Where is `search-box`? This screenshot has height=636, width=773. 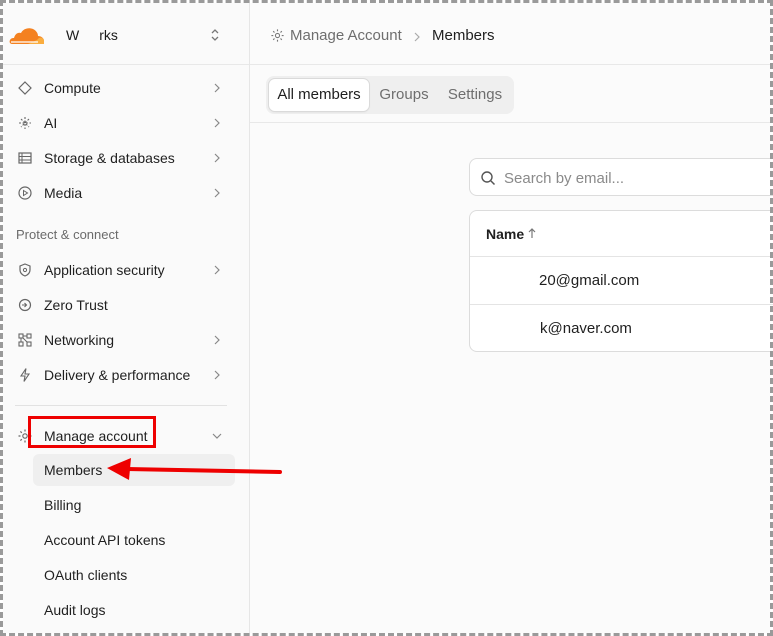
search-box is located at coordinates (621, 177).